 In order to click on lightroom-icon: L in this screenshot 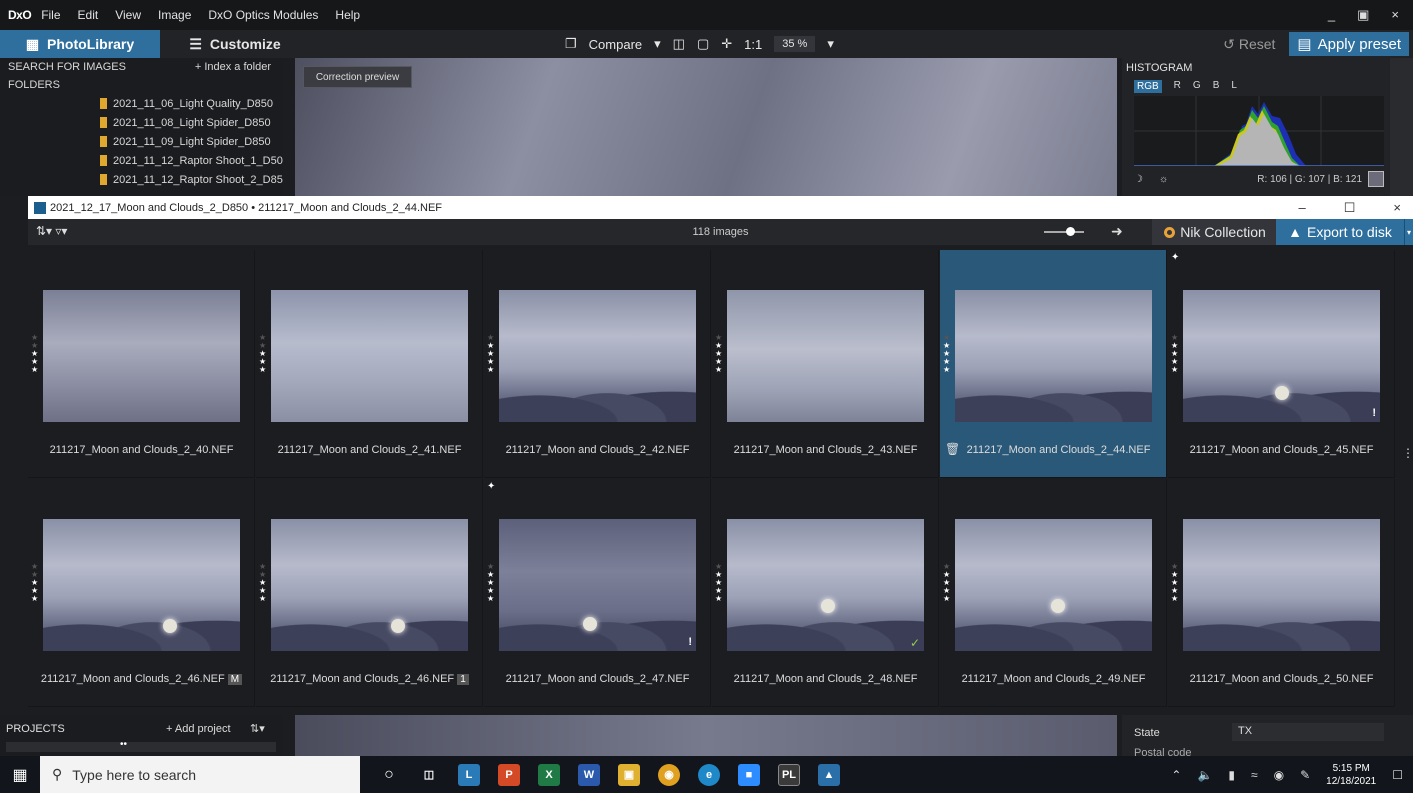, I will do `click(469, 774)`.